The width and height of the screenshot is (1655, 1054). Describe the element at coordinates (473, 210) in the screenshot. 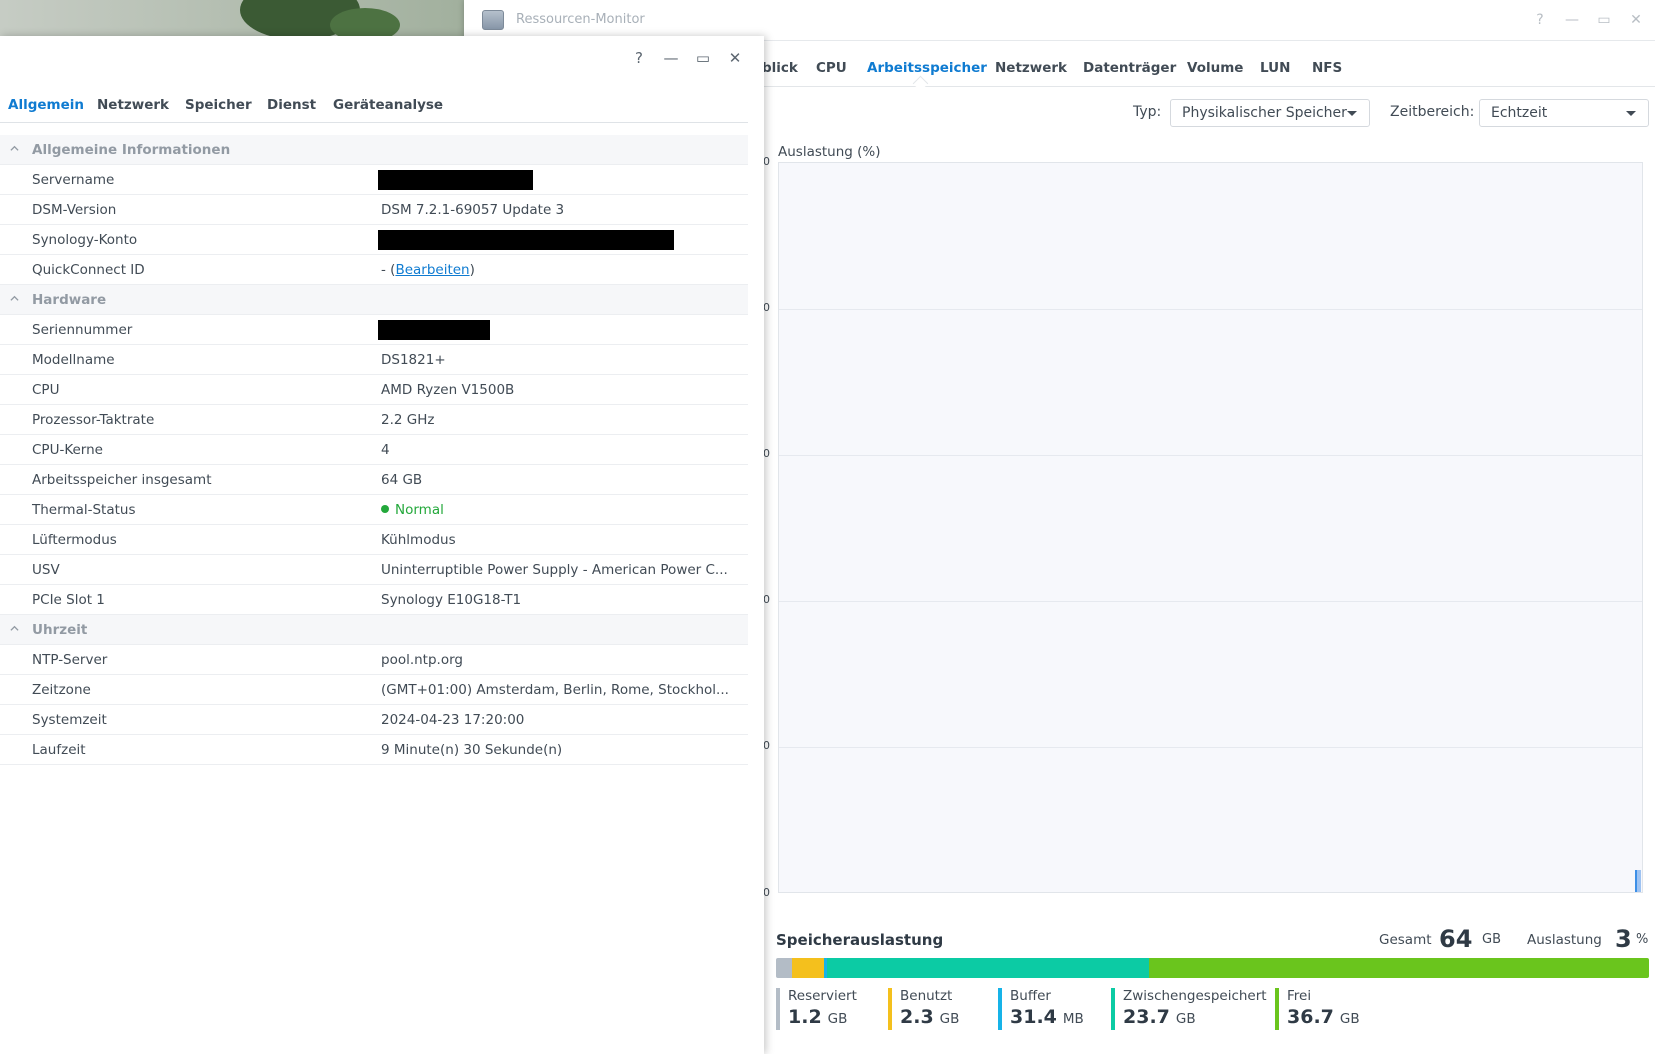

I see `row-value: DSM 7.2.1-69057 Update 3` at that location.